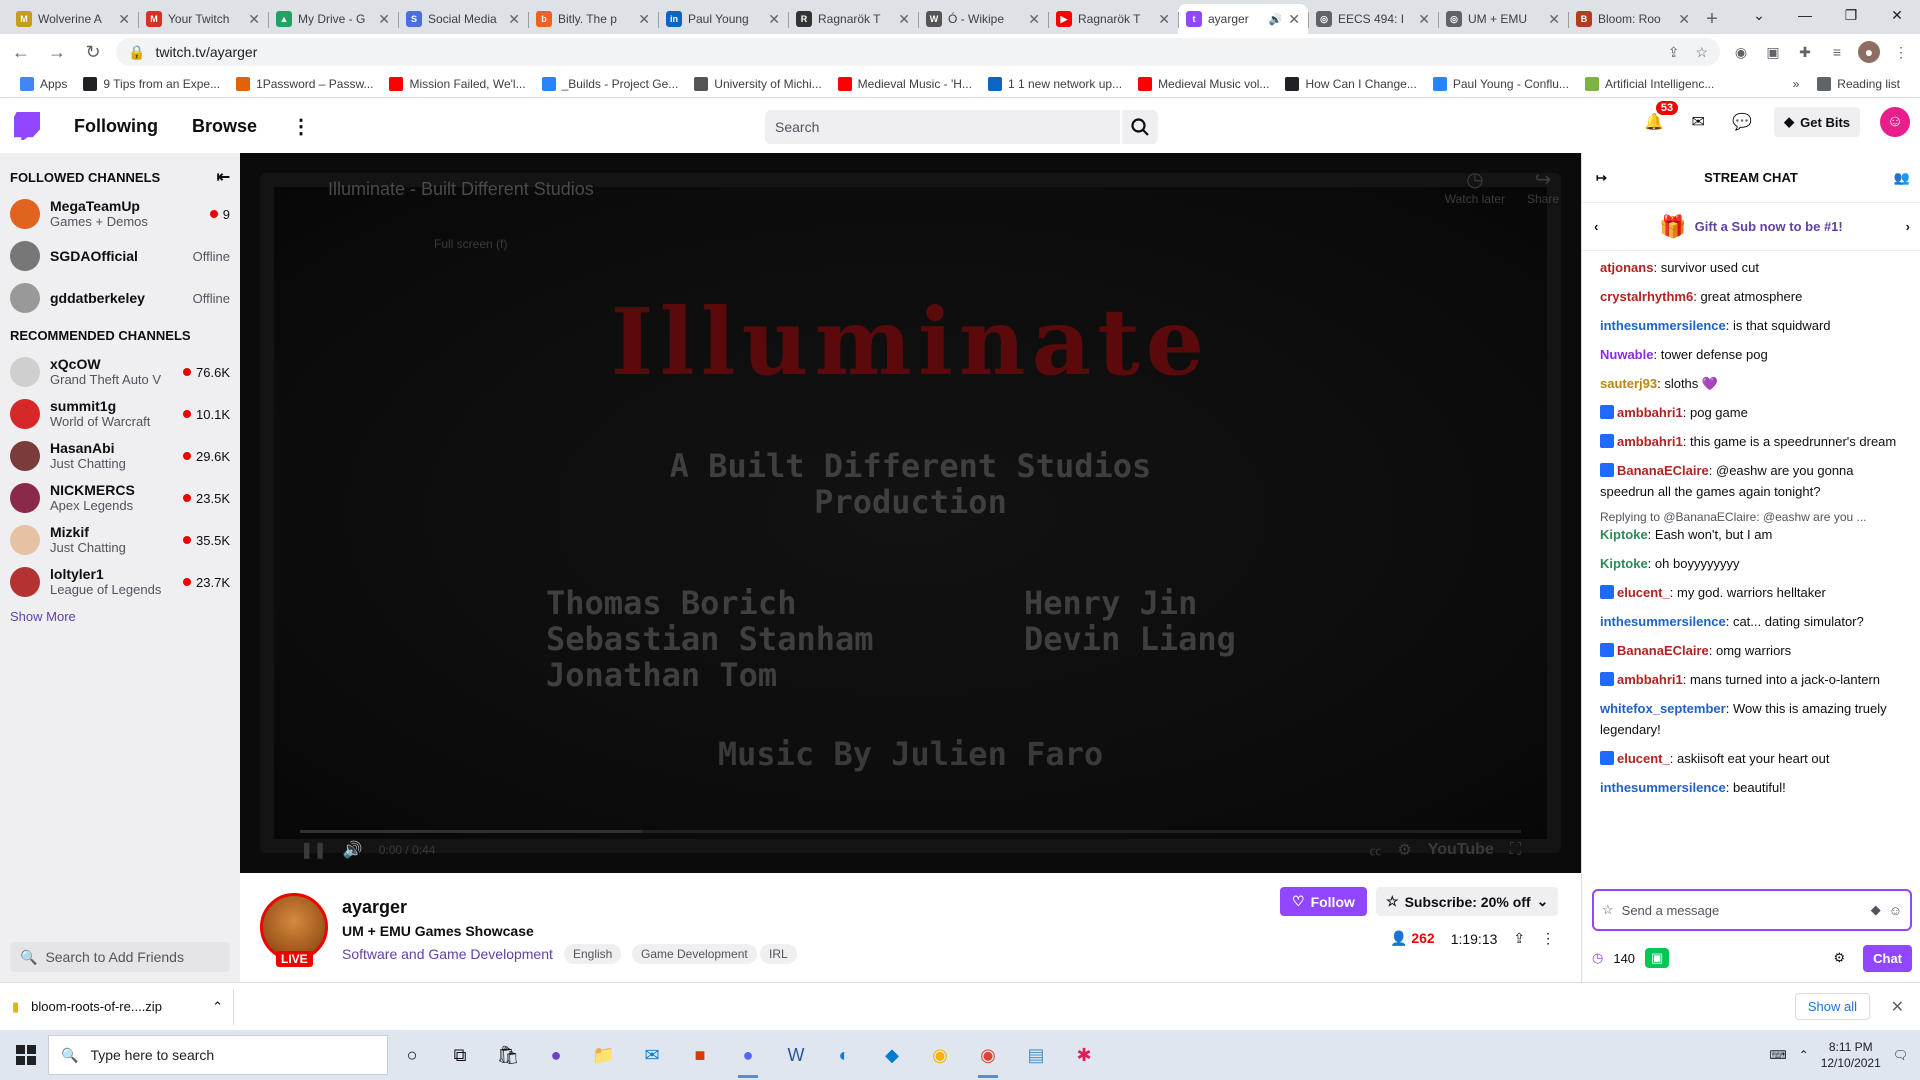  Describe the element at coordinates (301, 126) in the screenshot. I see `more-menu-icon: ⋮` at that location.